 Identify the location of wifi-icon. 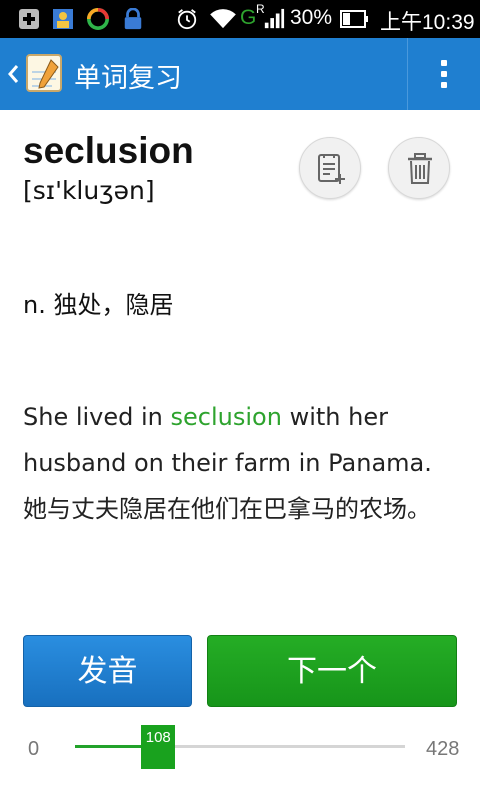
(223, 19).